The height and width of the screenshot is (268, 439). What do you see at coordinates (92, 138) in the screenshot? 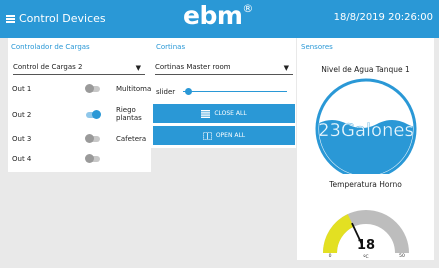
I see `out3-toggle` at bounding box center [92, 138].